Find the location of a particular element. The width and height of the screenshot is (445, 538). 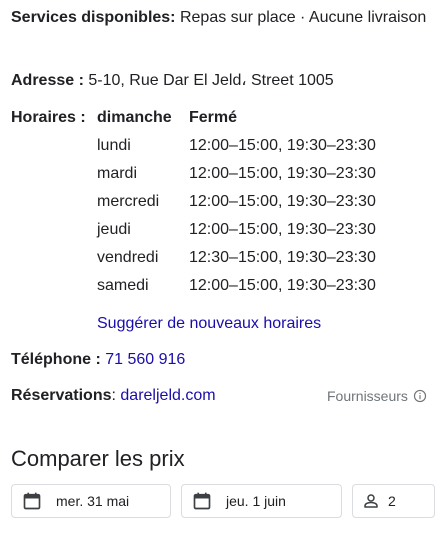

hours-row: mercredi 12:00–15:00, 19:30–23:30 is located at coordinates (236, 202).